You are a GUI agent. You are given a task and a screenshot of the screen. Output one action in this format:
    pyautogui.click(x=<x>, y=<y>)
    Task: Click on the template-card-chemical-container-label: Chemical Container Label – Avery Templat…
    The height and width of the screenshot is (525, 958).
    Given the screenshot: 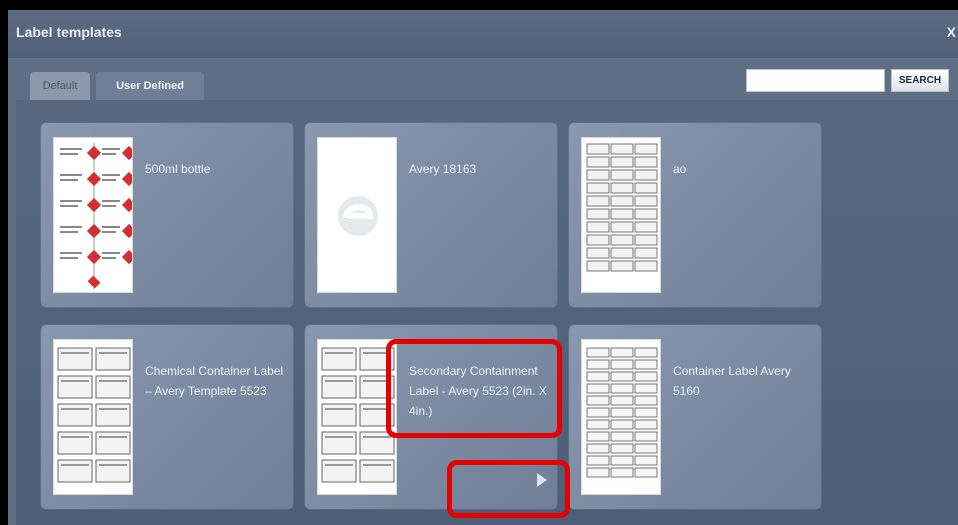 What is the action you would take?
    pyautogui.click(x=167, y=417)
    